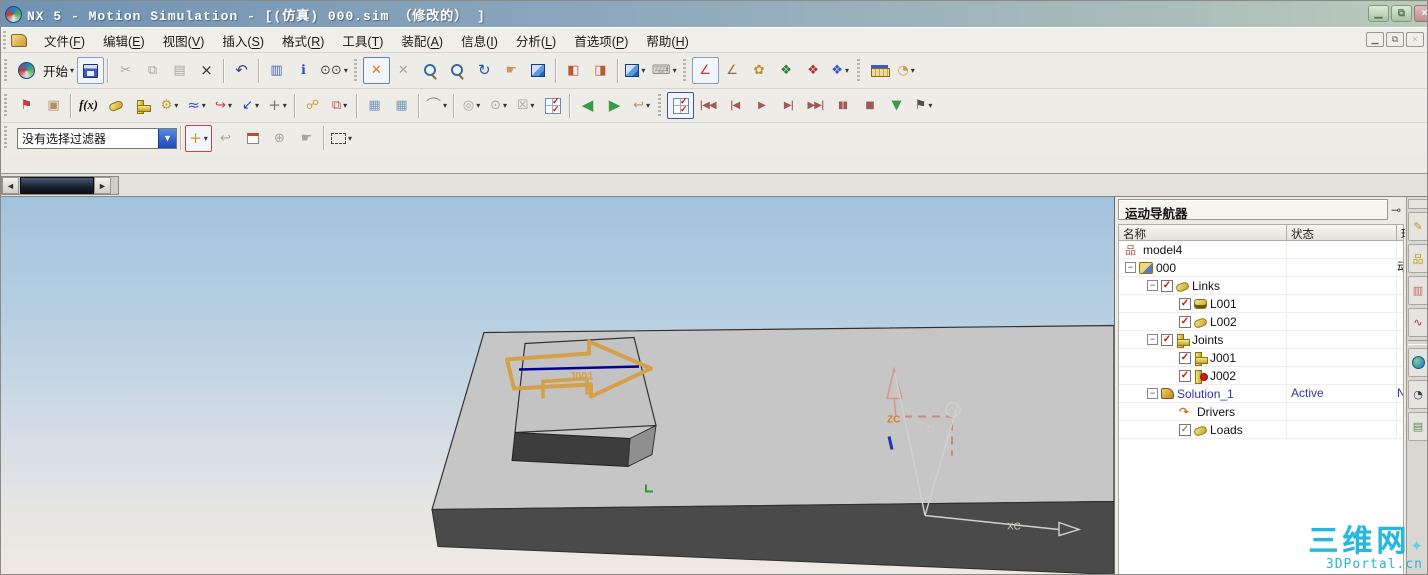 The height and width of the screenshot is (575, 1428). Describe the element at coordinates (788, 105) in the screenshot. I see `step-forward-button: ▶|` at that location.